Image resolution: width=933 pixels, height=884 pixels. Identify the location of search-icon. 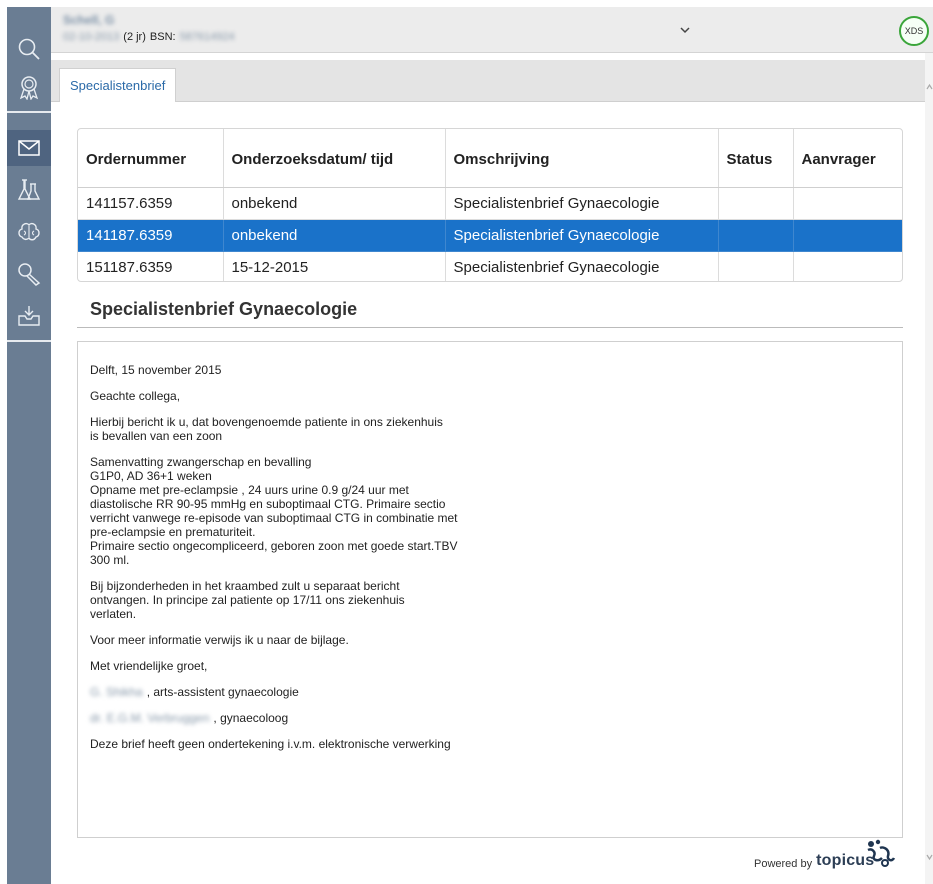
(29, 49).